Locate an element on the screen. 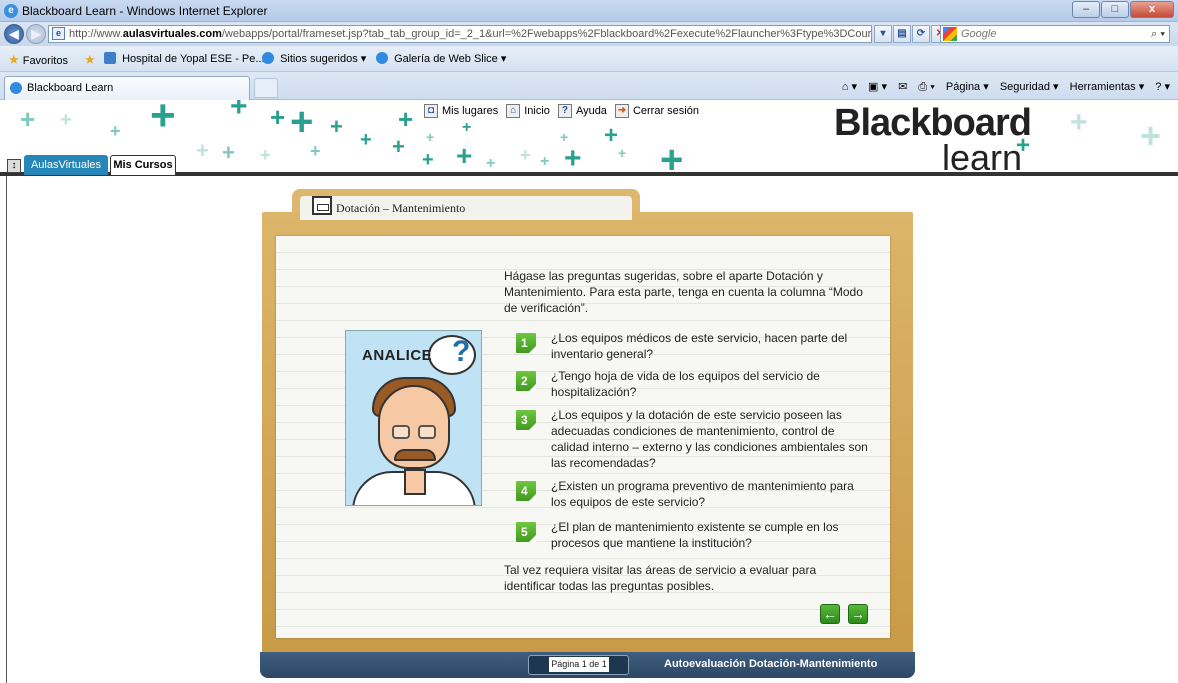  folder-title: Dotación – Mantenimiento is located at coordinates (401, 208).